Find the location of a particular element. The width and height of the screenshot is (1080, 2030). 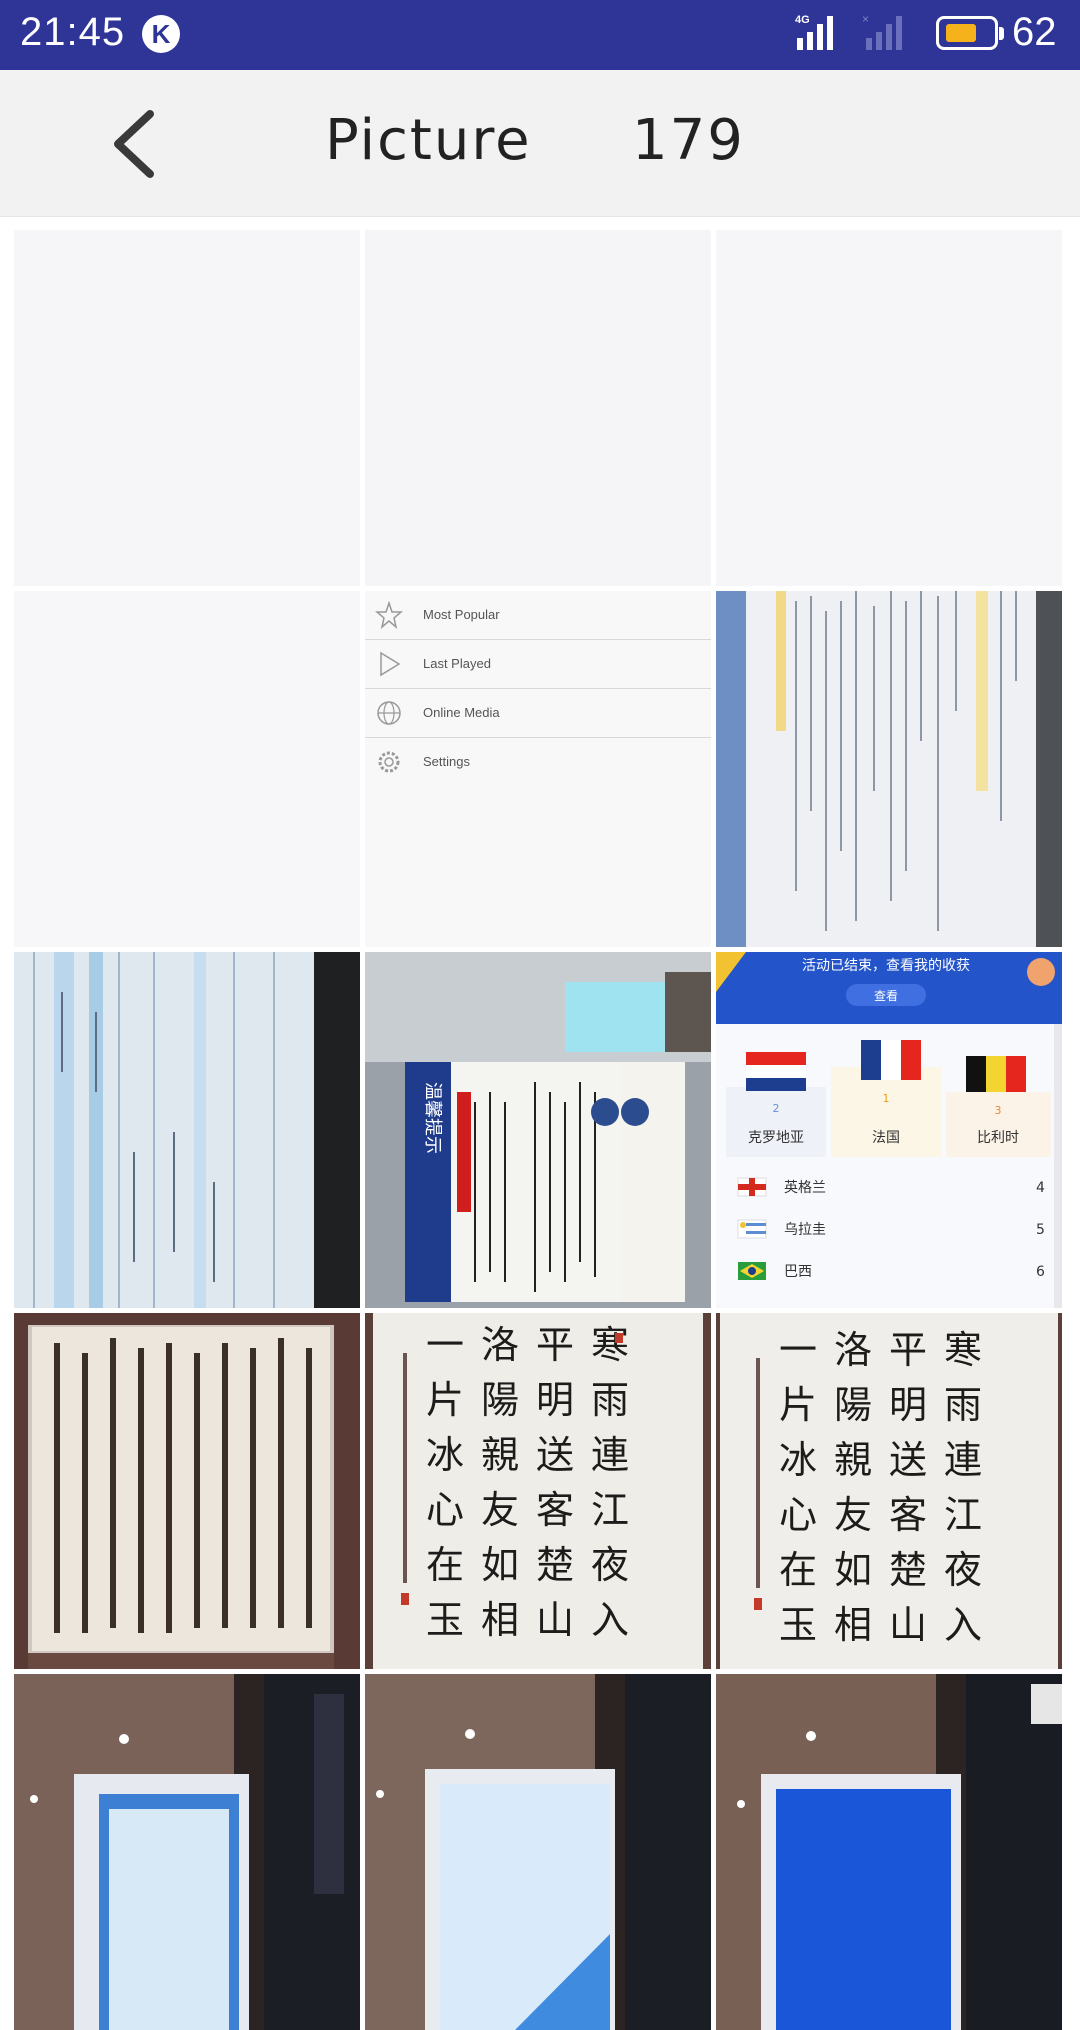

svg-text: 相 is located at coordinates (853, 1625).